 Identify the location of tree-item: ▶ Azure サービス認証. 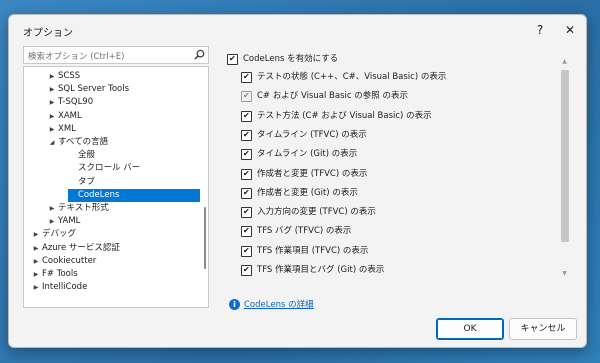
(112, 248).